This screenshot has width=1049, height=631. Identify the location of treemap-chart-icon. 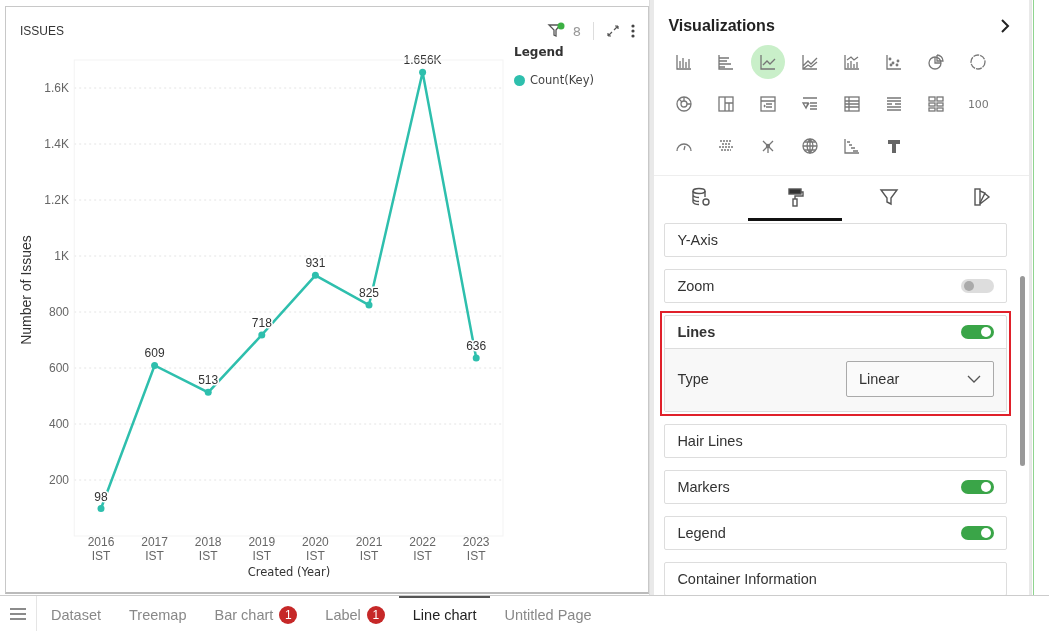
(726, 104).